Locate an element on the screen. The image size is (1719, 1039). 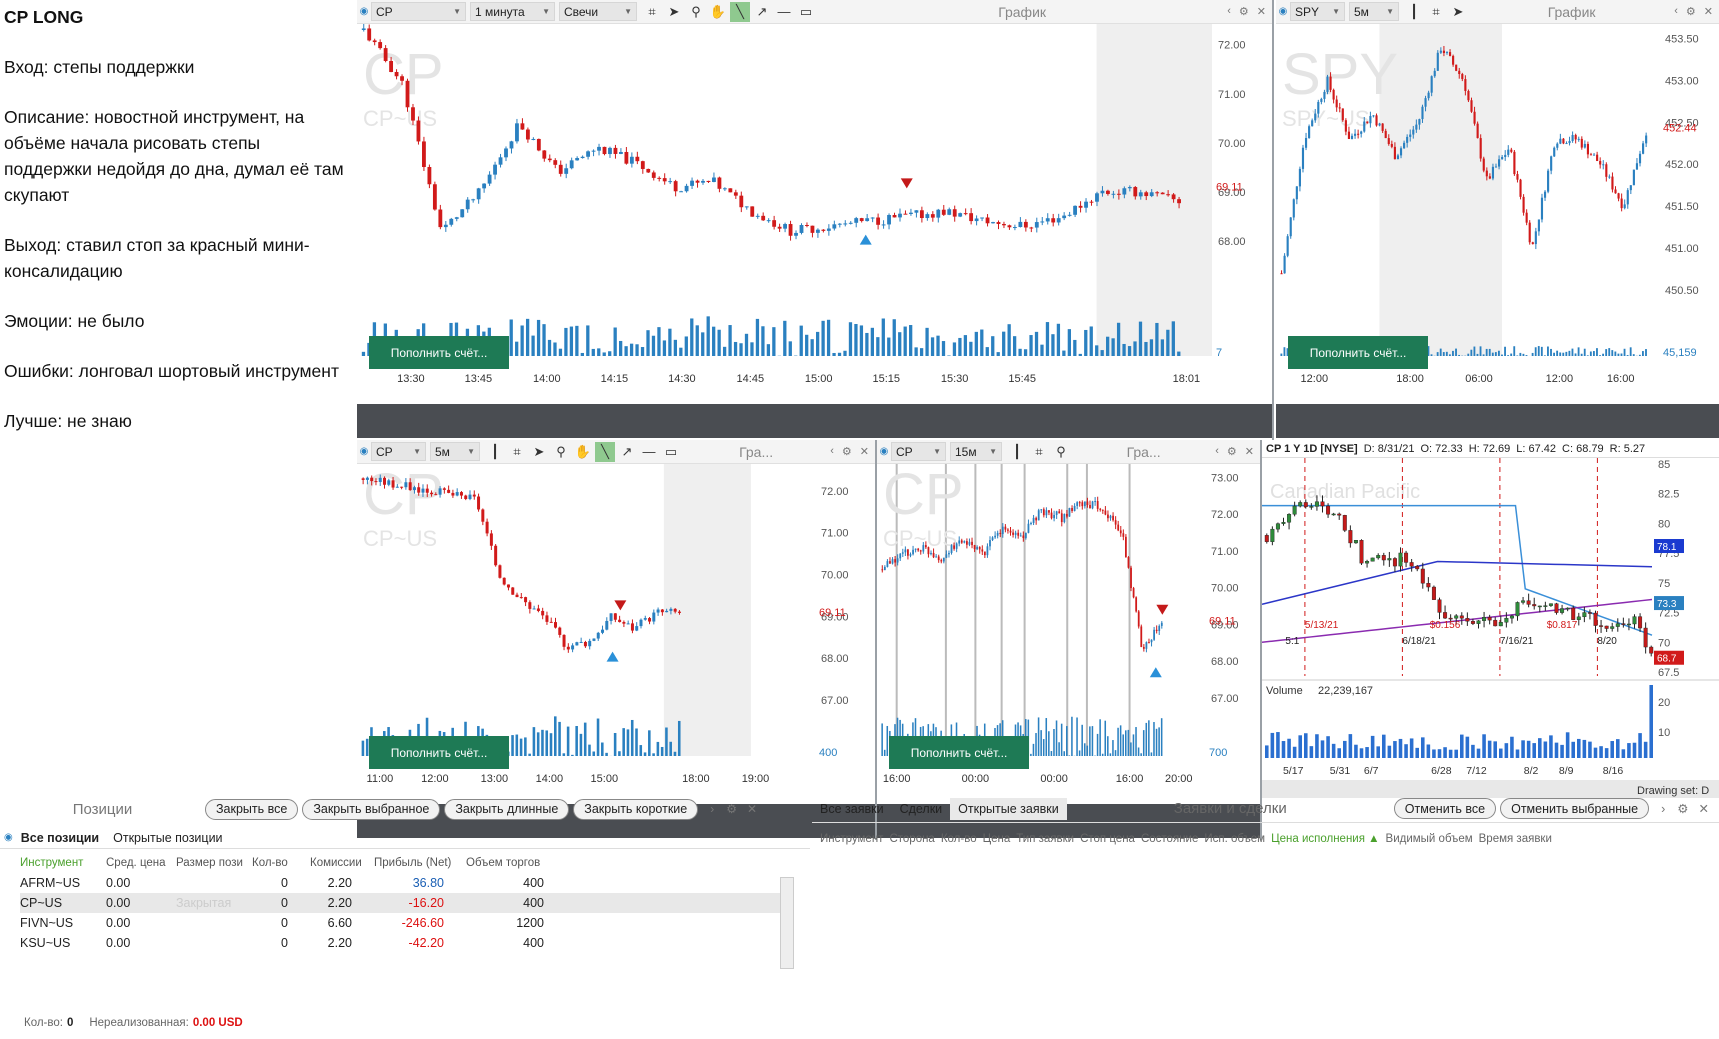
tab-open-orders: Открытые заявки is located at coordinates (1008, 808).